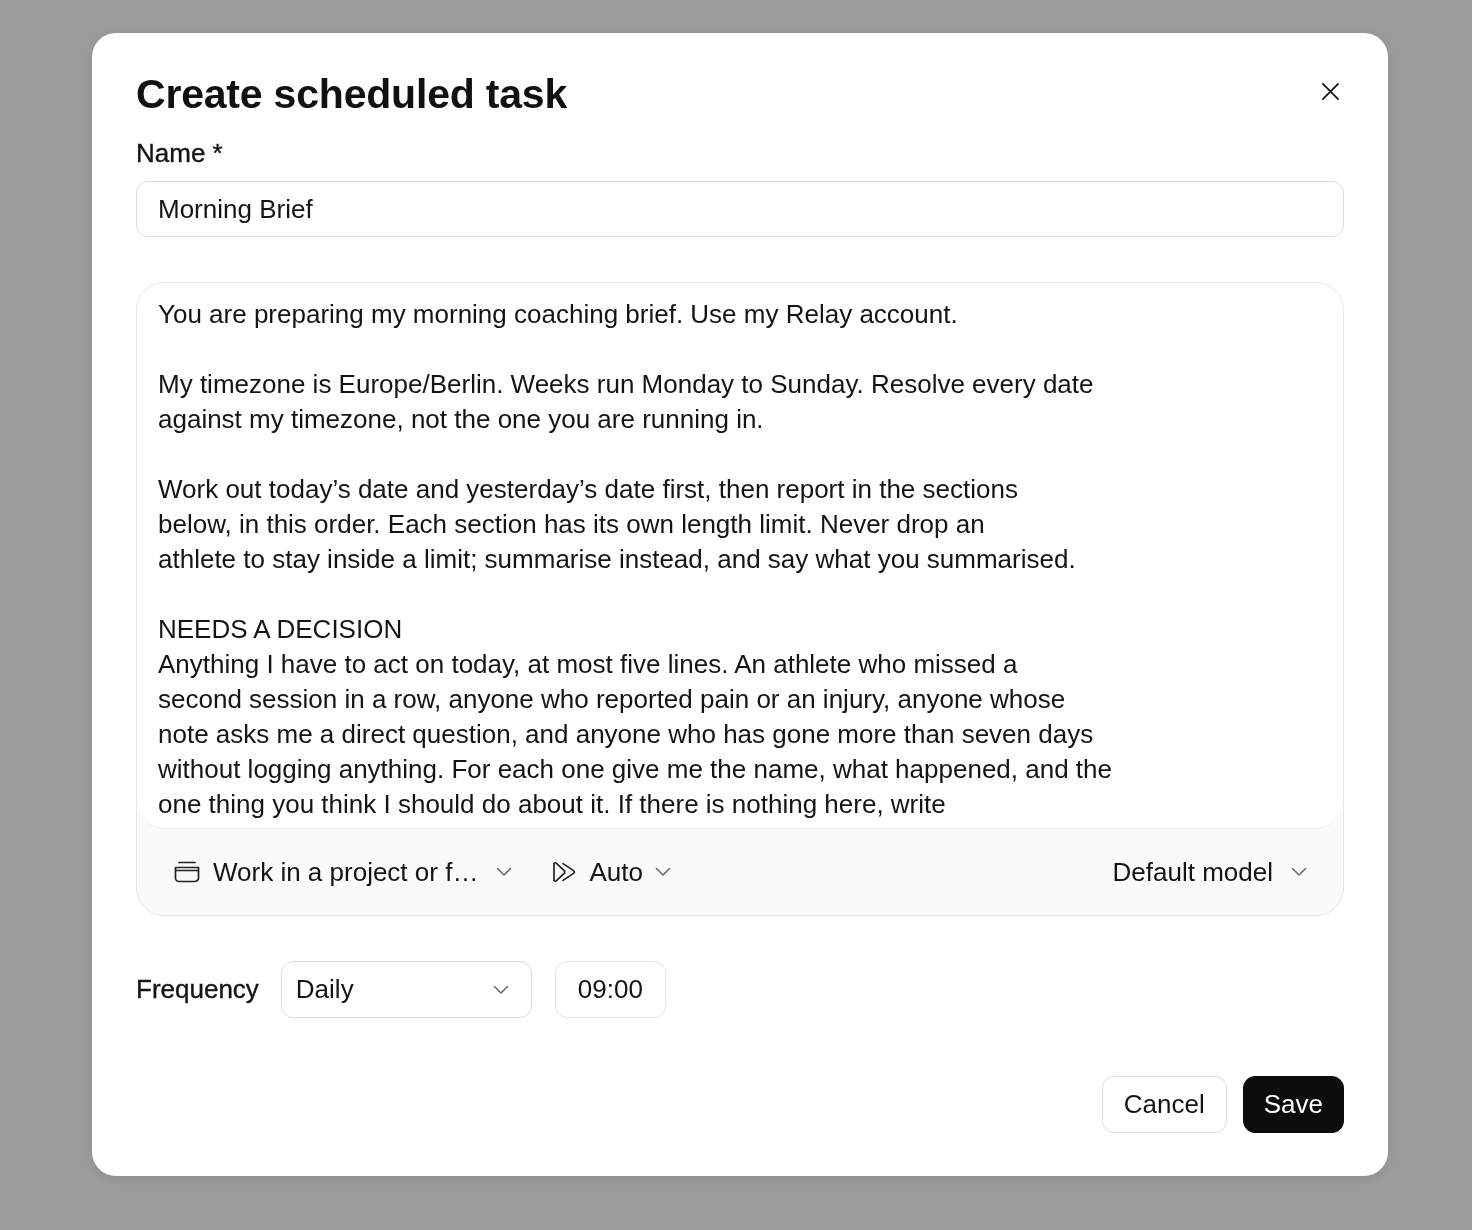 The height and width of the screenshot is (1230, 1472). Describe the element at coordinates (179, 153) in the screenshot. I see `name-label: Name *` at that location.